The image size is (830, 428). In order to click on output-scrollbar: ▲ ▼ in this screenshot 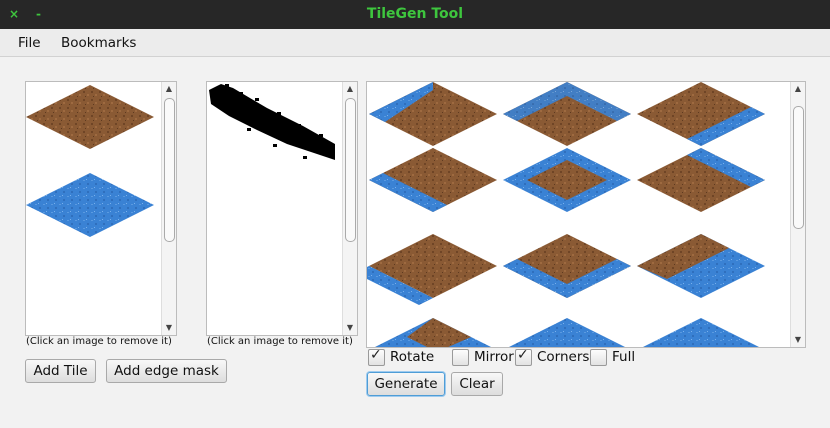, I will do `click(797, 214)`.